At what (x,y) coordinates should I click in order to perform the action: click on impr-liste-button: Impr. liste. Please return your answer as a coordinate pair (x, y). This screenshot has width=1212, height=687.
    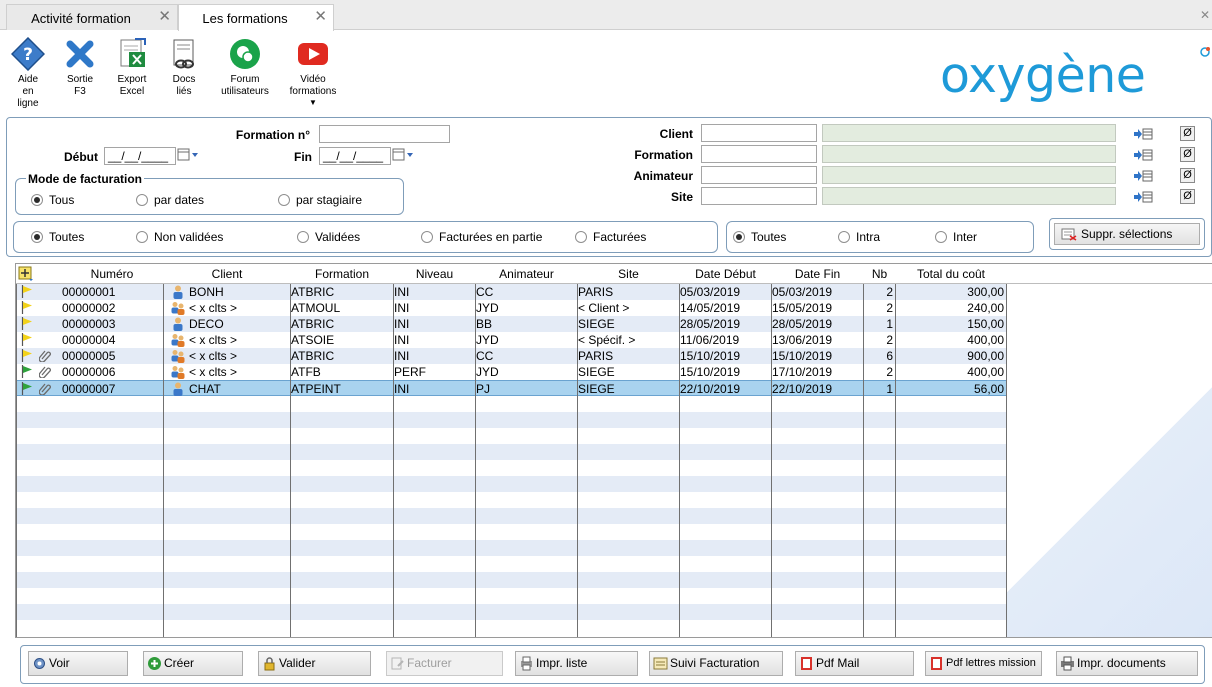
    Looking at the image, I should click on (576, 663).